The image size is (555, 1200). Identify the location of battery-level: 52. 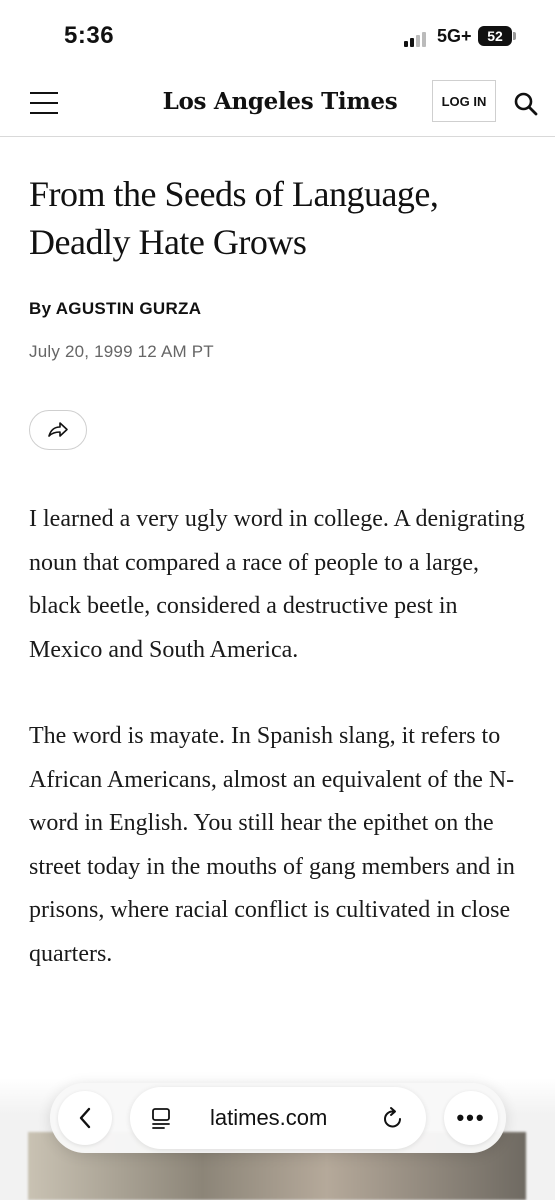
(495, 36).